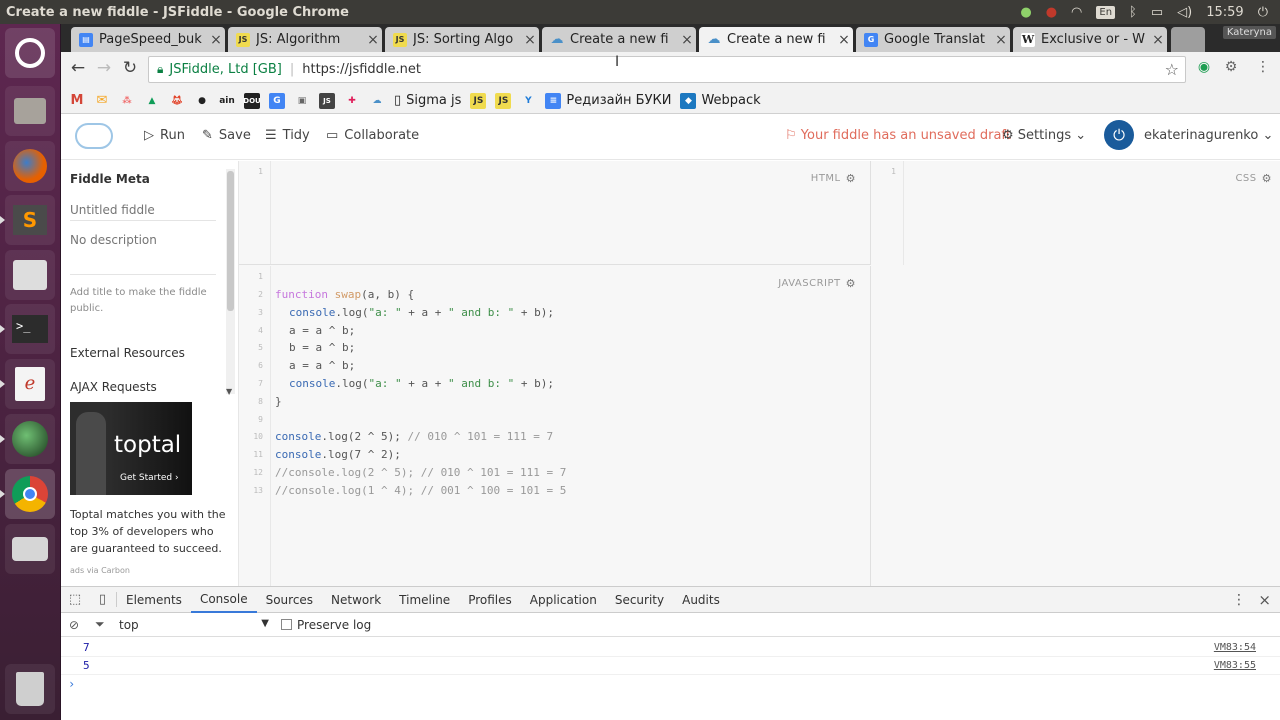  Describe the element at coordinates (1051, 12) in the screenshot. I see `record-icon: ●` at that location.